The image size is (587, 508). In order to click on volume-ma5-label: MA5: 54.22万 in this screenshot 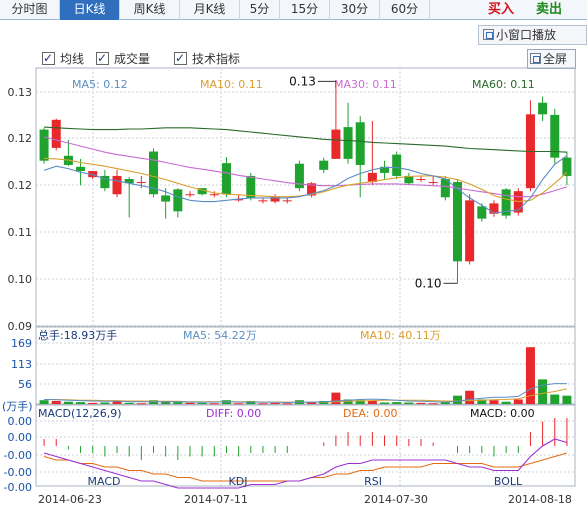, I will do `click(220, 335)`.